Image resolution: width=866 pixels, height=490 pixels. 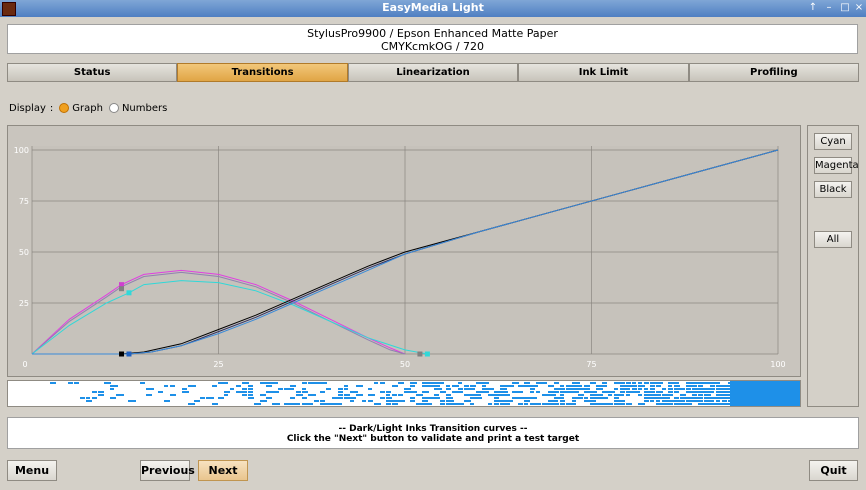 I want to click on shade-button: ↑, so click(x=813, y=8).